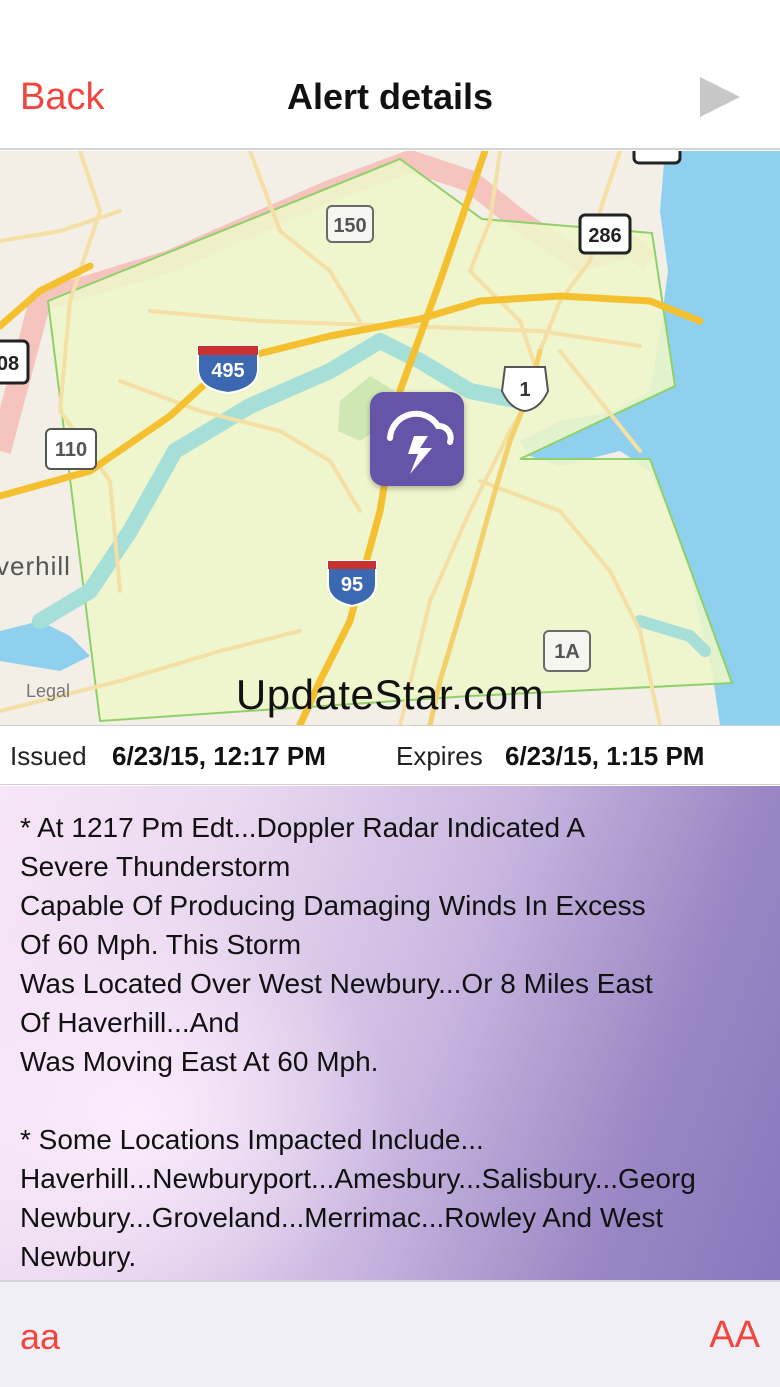  I want to click on route-shield-150: 150, so click(350, 224).